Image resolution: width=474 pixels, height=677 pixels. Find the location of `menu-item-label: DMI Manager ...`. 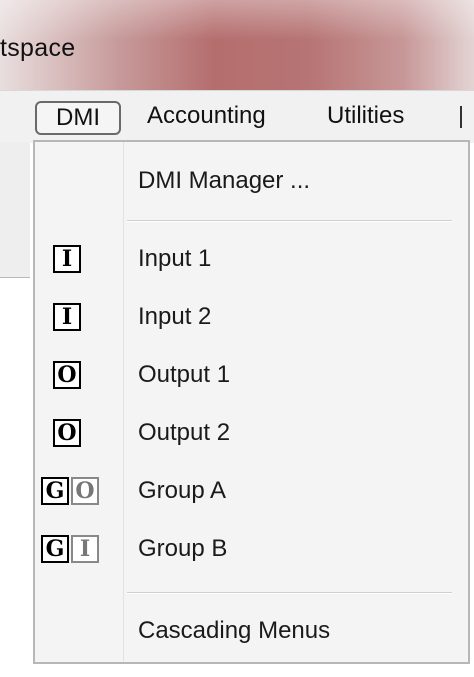

menu-item-label: DMI Manager ... is located at coordinates (224, 180).